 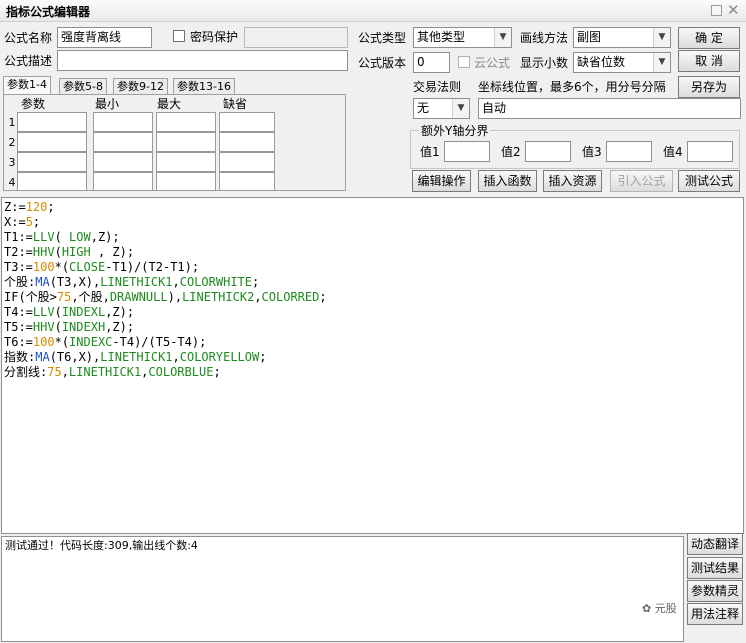 What do you see at coordinates (219, 357) in the screenshot?
I see `code-token: COLORYELLOW` at bounding box center [219, 357].